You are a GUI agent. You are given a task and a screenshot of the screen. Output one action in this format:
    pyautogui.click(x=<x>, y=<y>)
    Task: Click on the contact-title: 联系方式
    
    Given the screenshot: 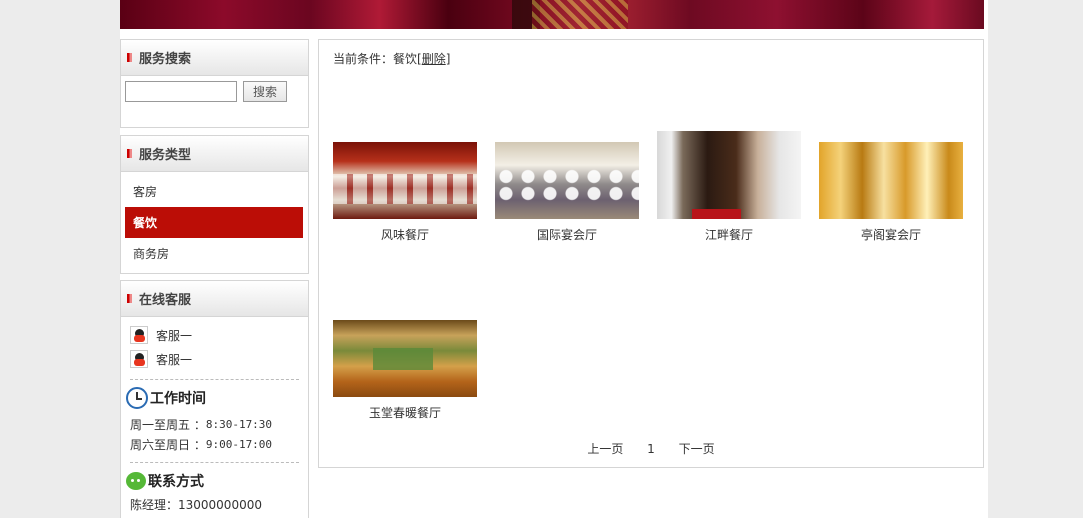 What is the action you would take?
    pyautogui.click(x=176, y=482)
    